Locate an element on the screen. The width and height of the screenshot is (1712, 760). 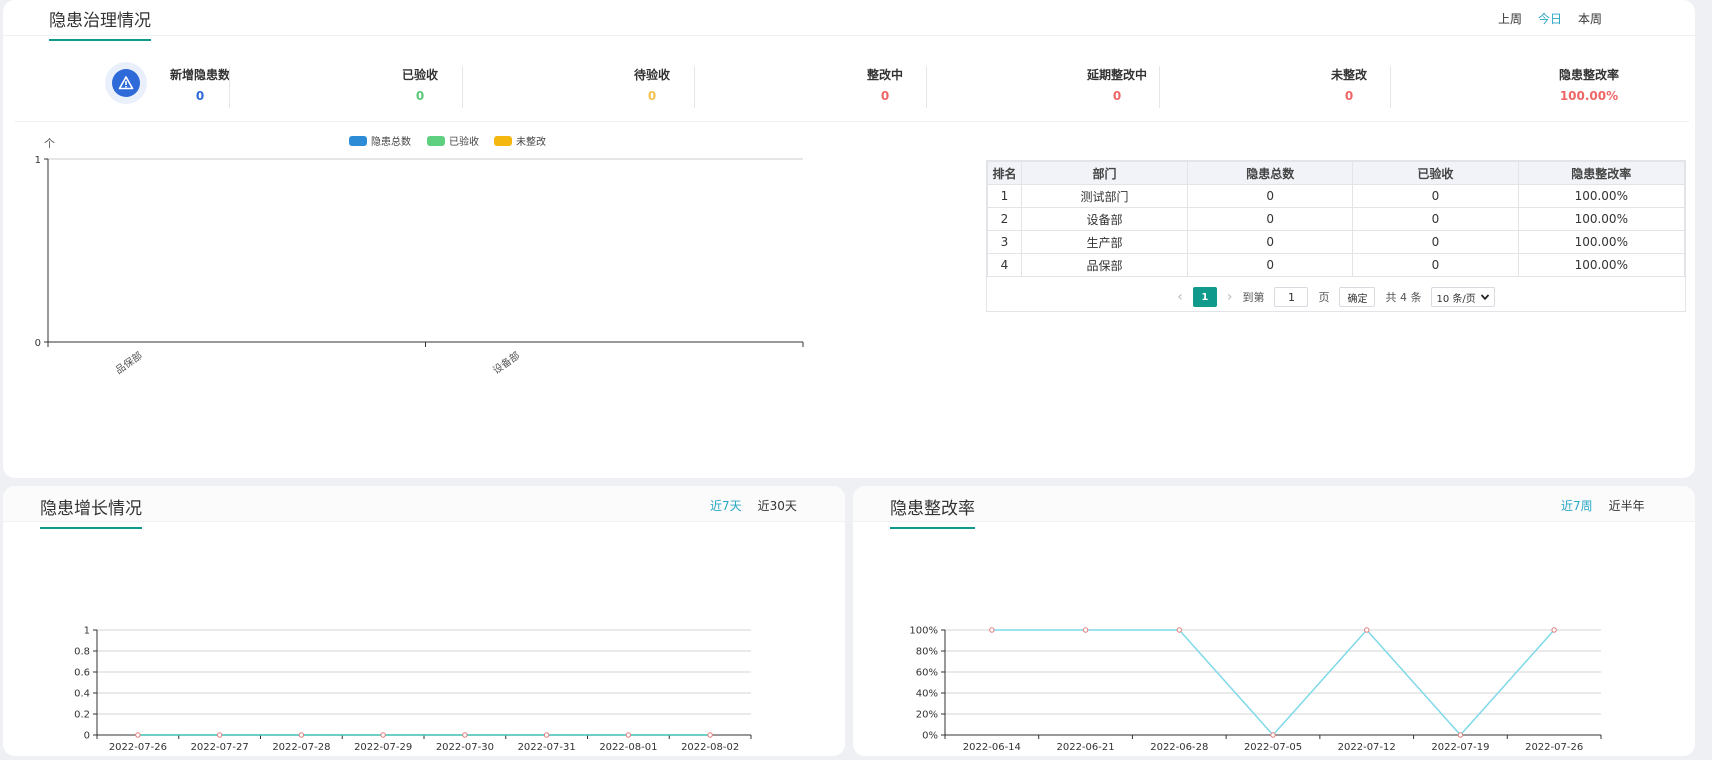
table-row: 4 品保部 0 0 100.00% is located at coordinates (1336, 265).